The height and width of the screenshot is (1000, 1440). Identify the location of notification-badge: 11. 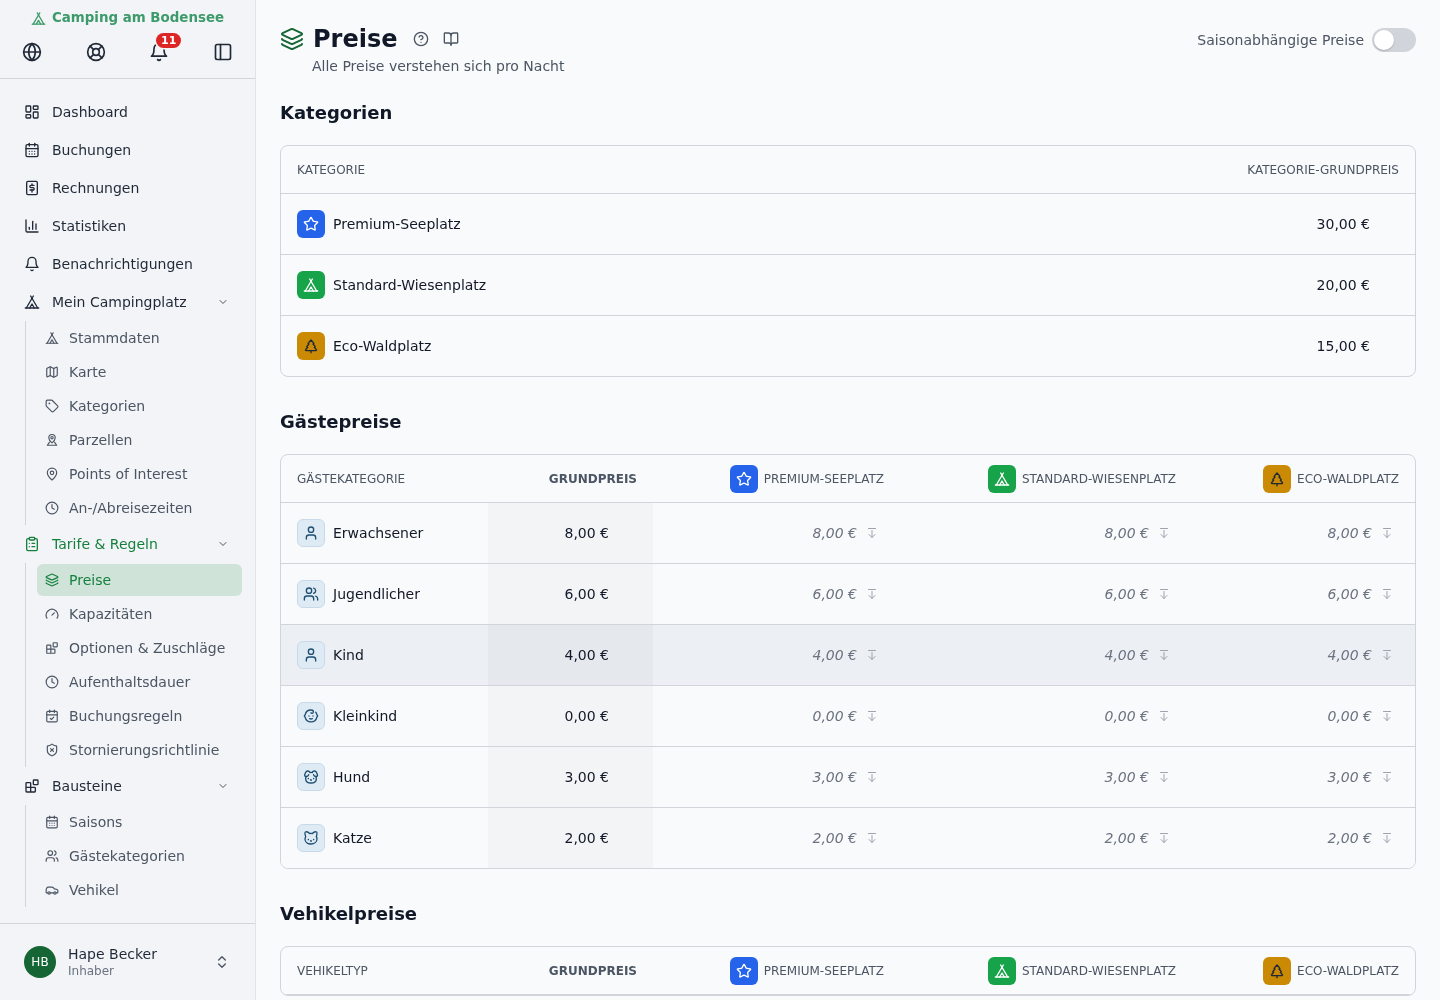
(169, 40).